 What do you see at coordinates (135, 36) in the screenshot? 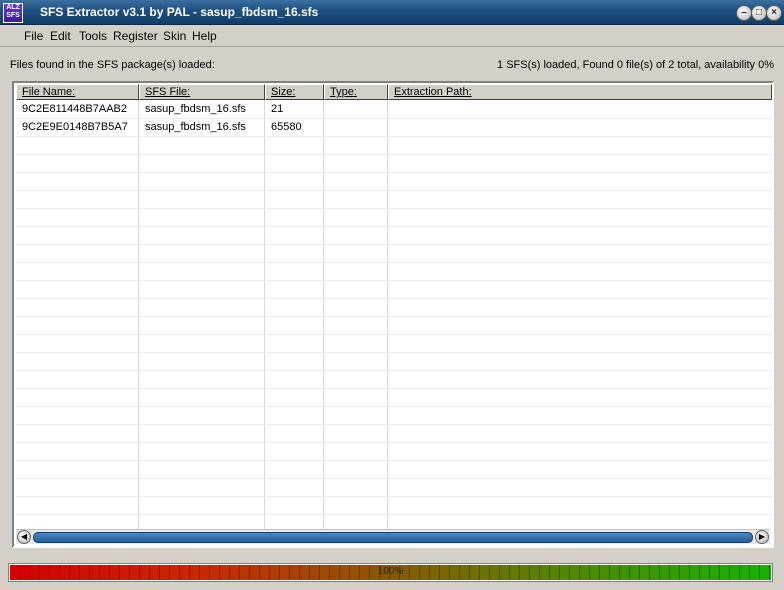
I see `menu-register: Register` at bounding box center [135, 36].